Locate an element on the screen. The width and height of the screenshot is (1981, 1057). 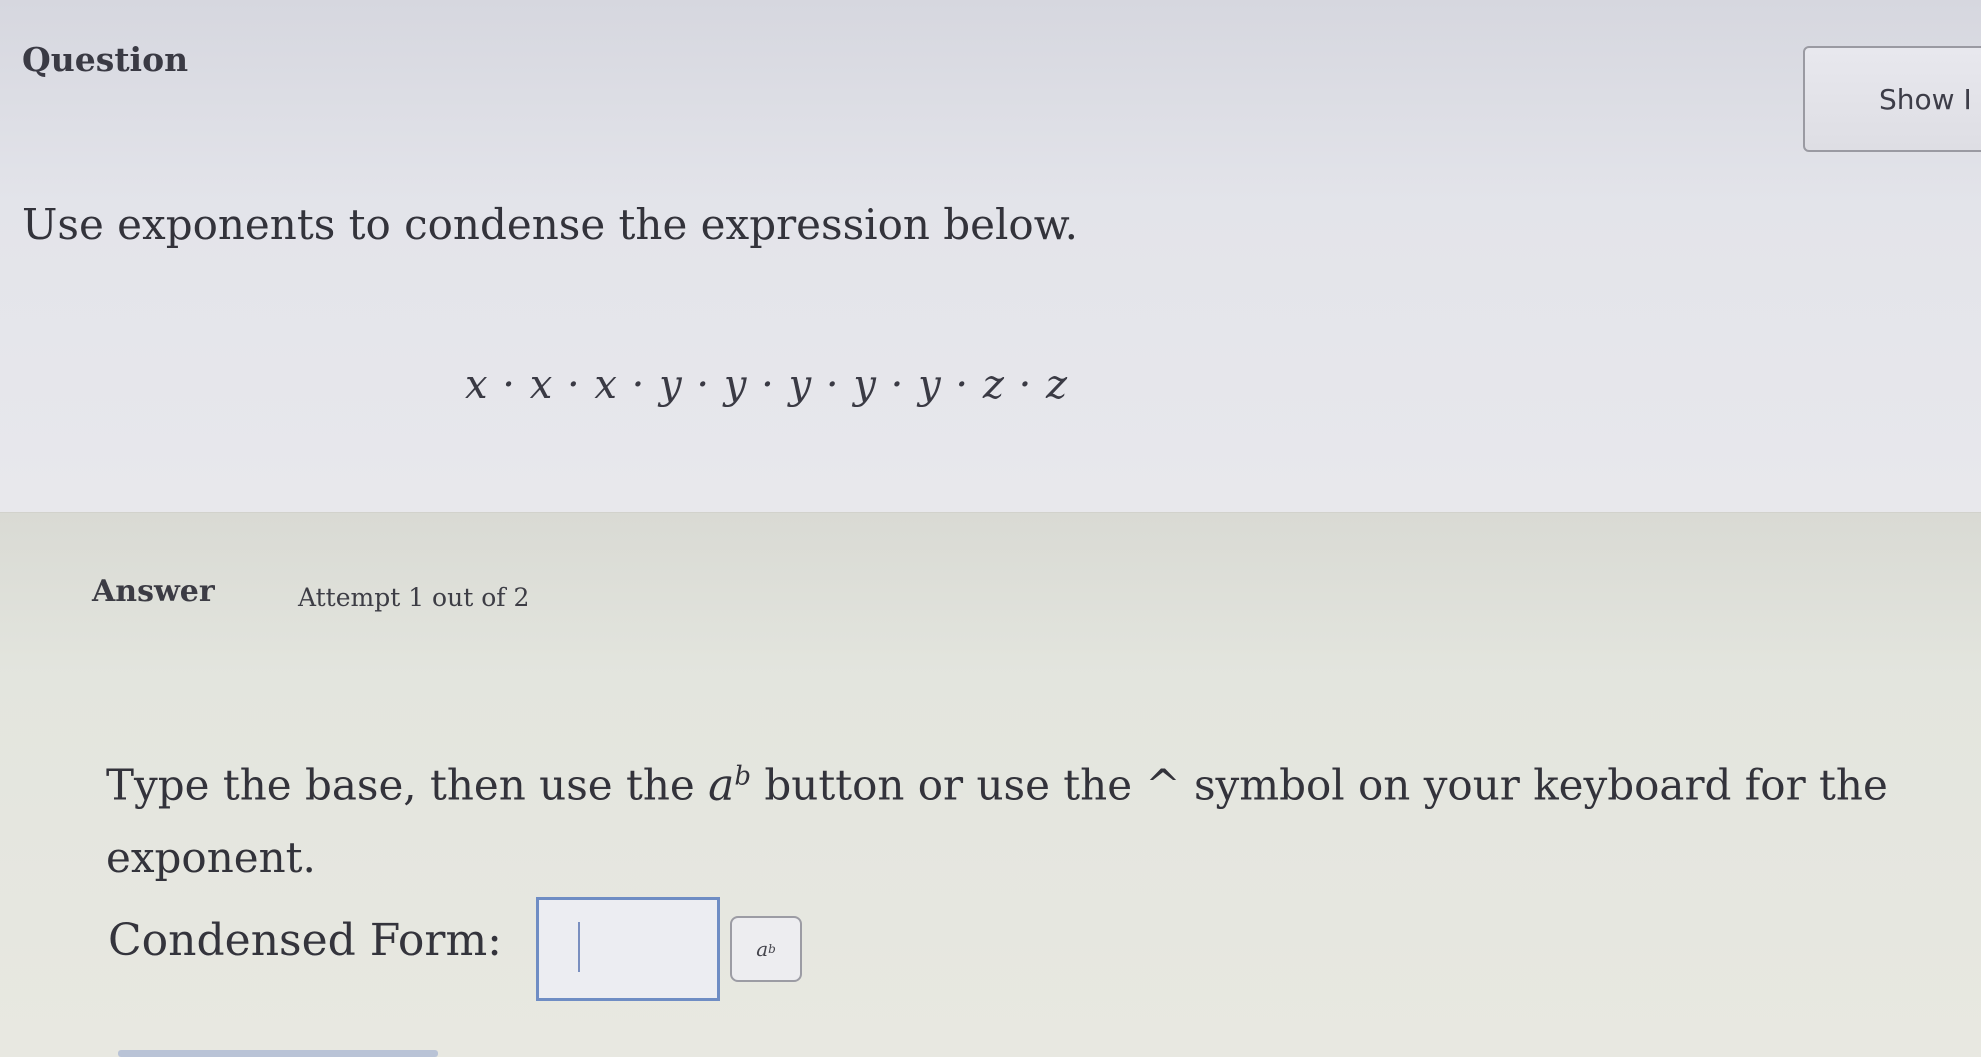
condensed-form-input is located at coordinates (628, 949).